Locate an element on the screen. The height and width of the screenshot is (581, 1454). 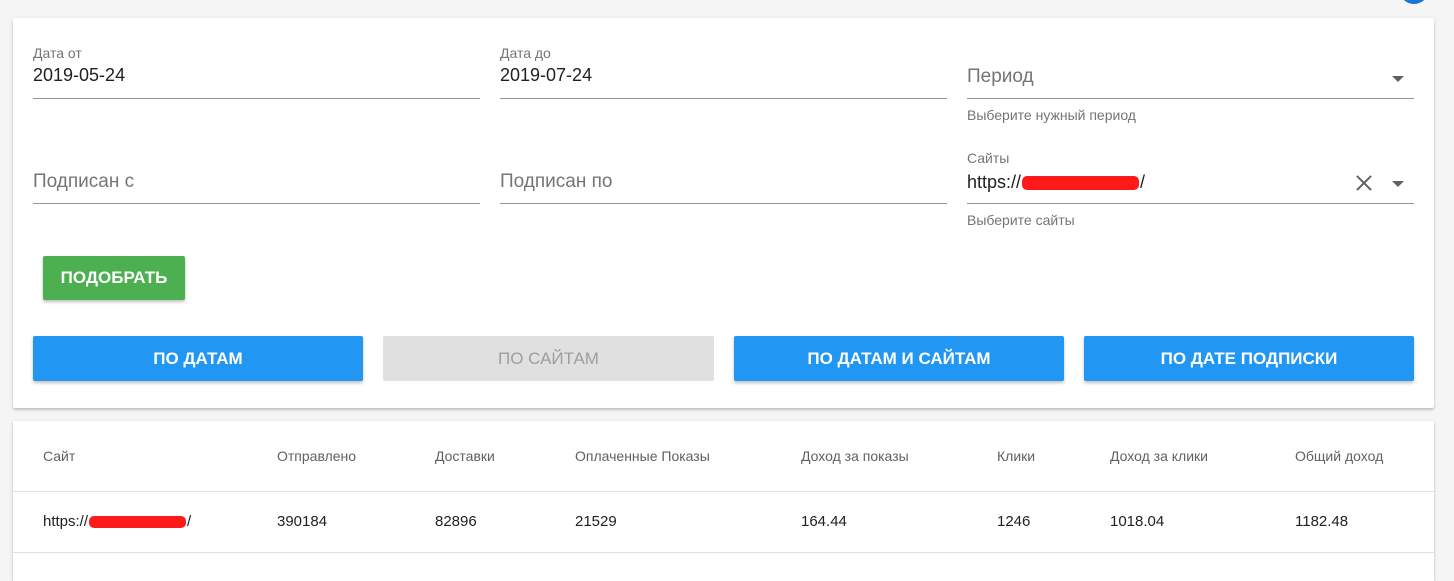
sites-value-suffix: / is located at coordinates (1143, 182).